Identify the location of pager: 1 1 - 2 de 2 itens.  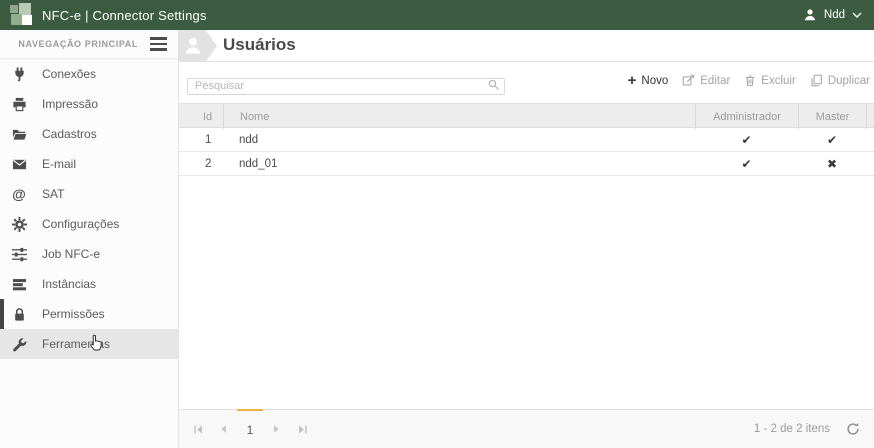
(526, 428).